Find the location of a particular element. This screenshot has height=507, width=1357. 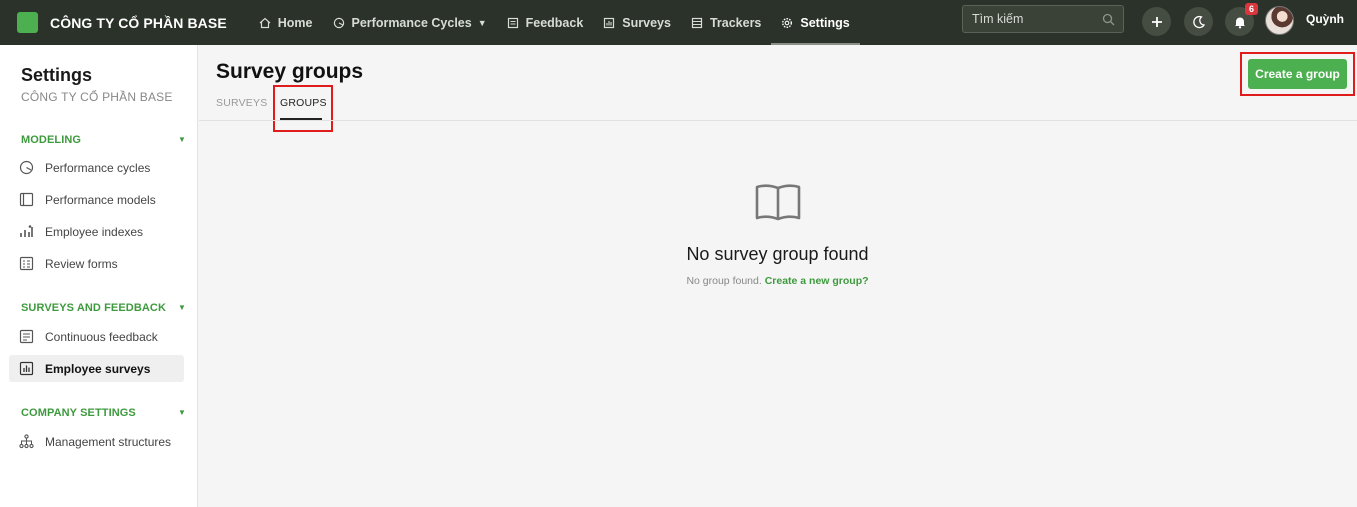

brand-name: CÔNG TY CỔ PHẦN BASE is located at coordinates (138, 22).